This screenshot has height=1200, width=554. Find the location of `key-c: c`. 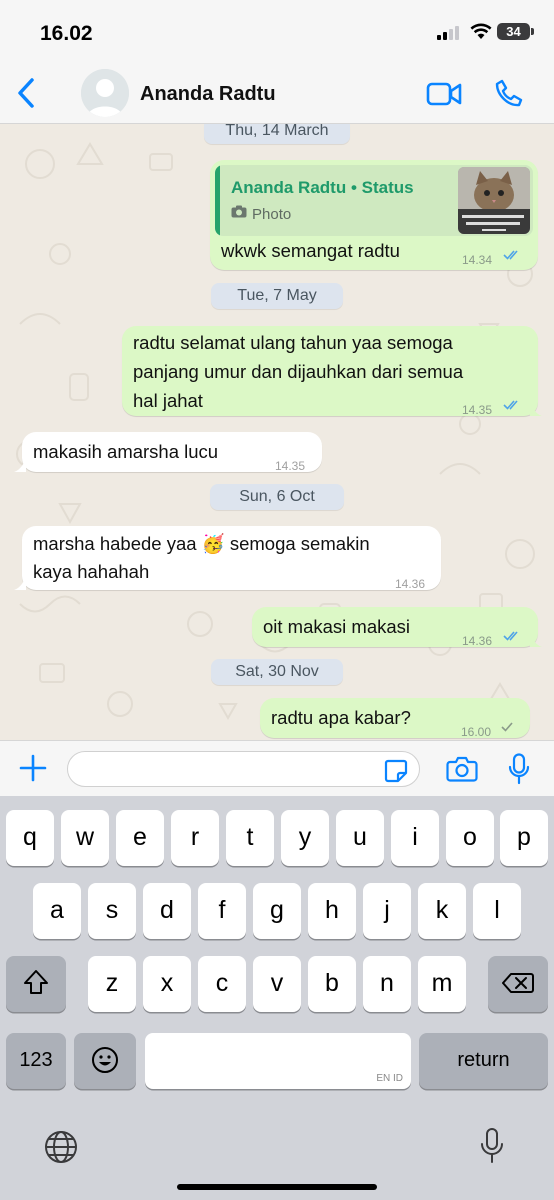

key-c: c is located at coordinates (222, 984).